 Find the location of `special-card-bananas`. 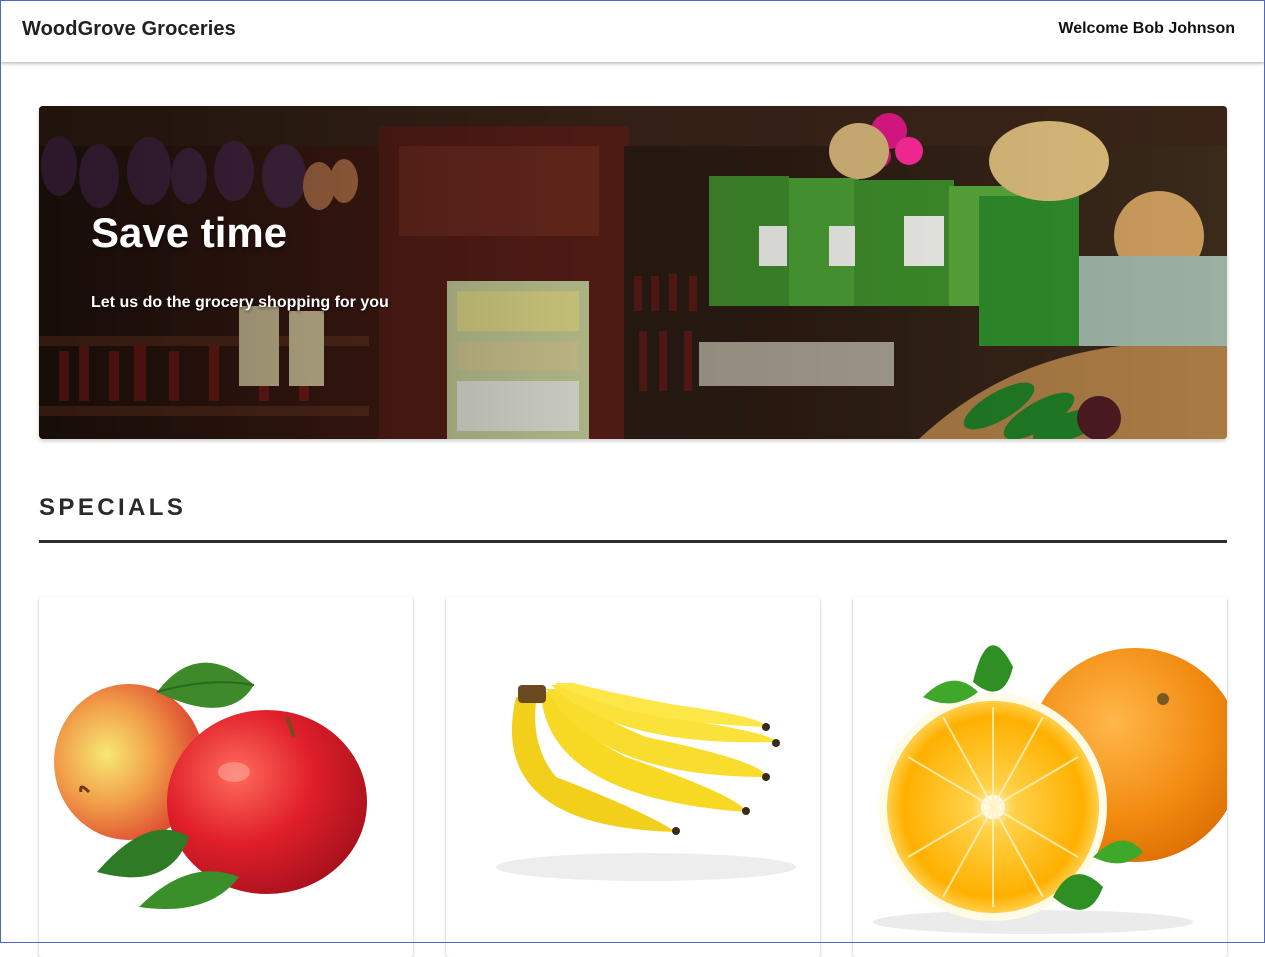

special-card-bananas is located at coordinates (633, 777).